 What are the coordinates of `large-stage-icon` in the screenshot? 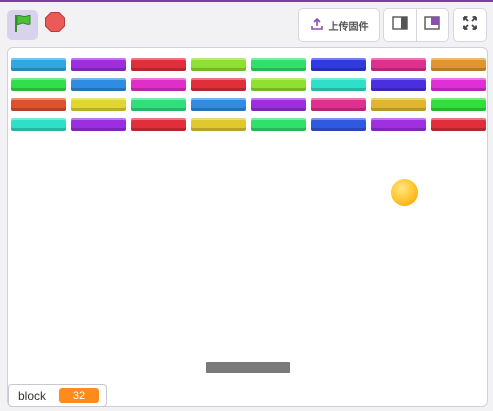 It's located at (432, 25).